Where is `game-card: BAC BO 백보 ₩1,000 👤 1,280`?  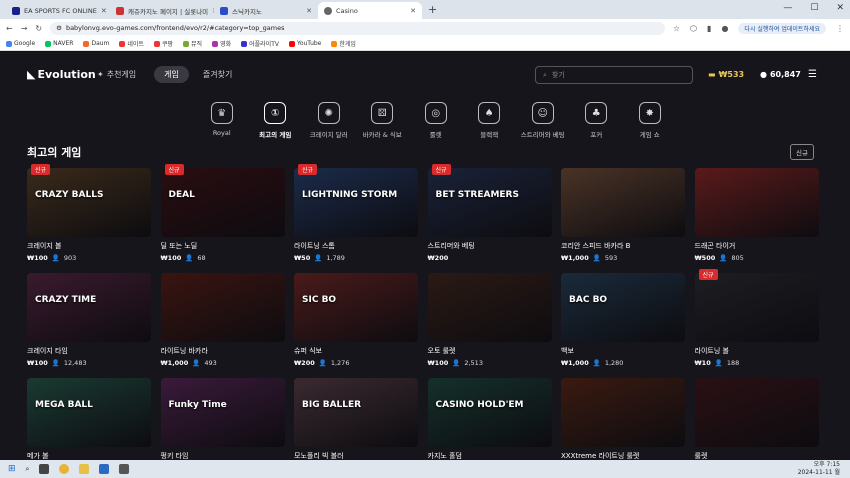 game-card: BAC BO 백보 ₩1,000 👤 1,280 is located at coordinates (623, 325).